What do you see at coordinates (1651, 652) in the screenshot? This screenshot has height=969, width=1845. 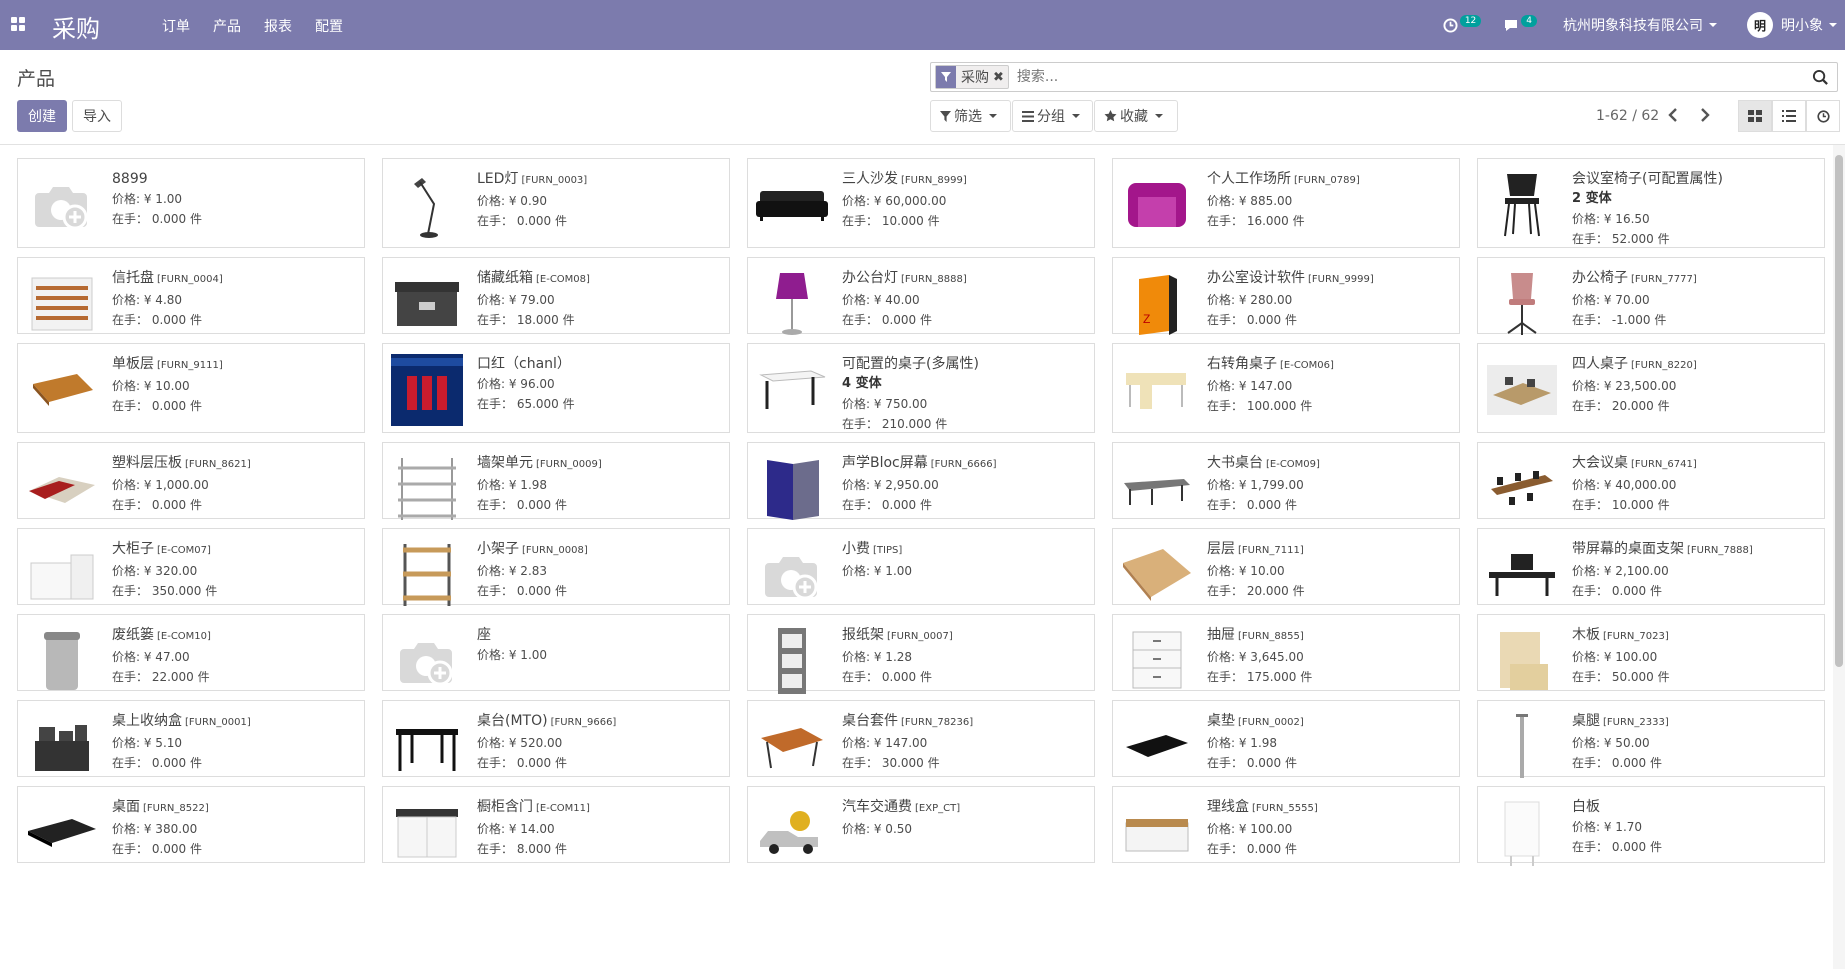 I see `product-card: 木板 [FURN_7023] 价格: ¥ 100.00 在手： 50.000 件` at bounding box center [1651, 652].